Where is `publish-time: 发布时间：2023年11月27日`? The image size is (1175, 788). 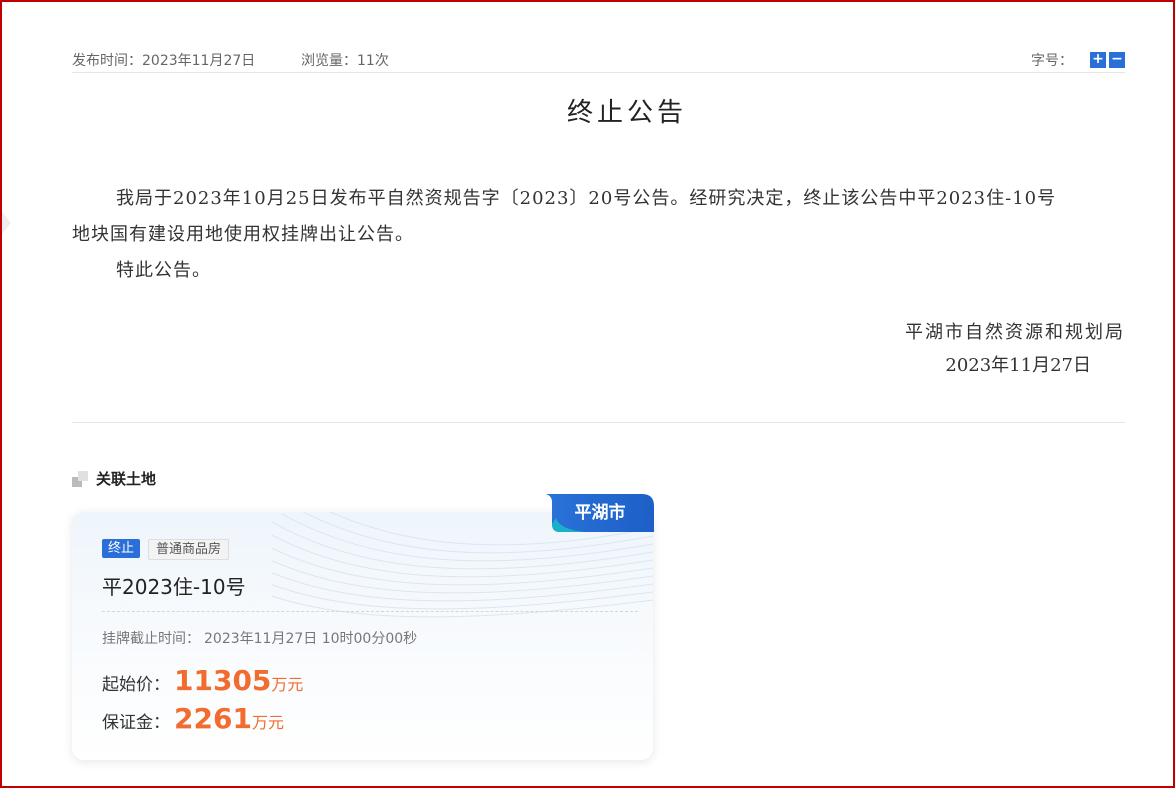
publish-time: 发布时间：2023年11月27日 is located at coordinates (164, 61).